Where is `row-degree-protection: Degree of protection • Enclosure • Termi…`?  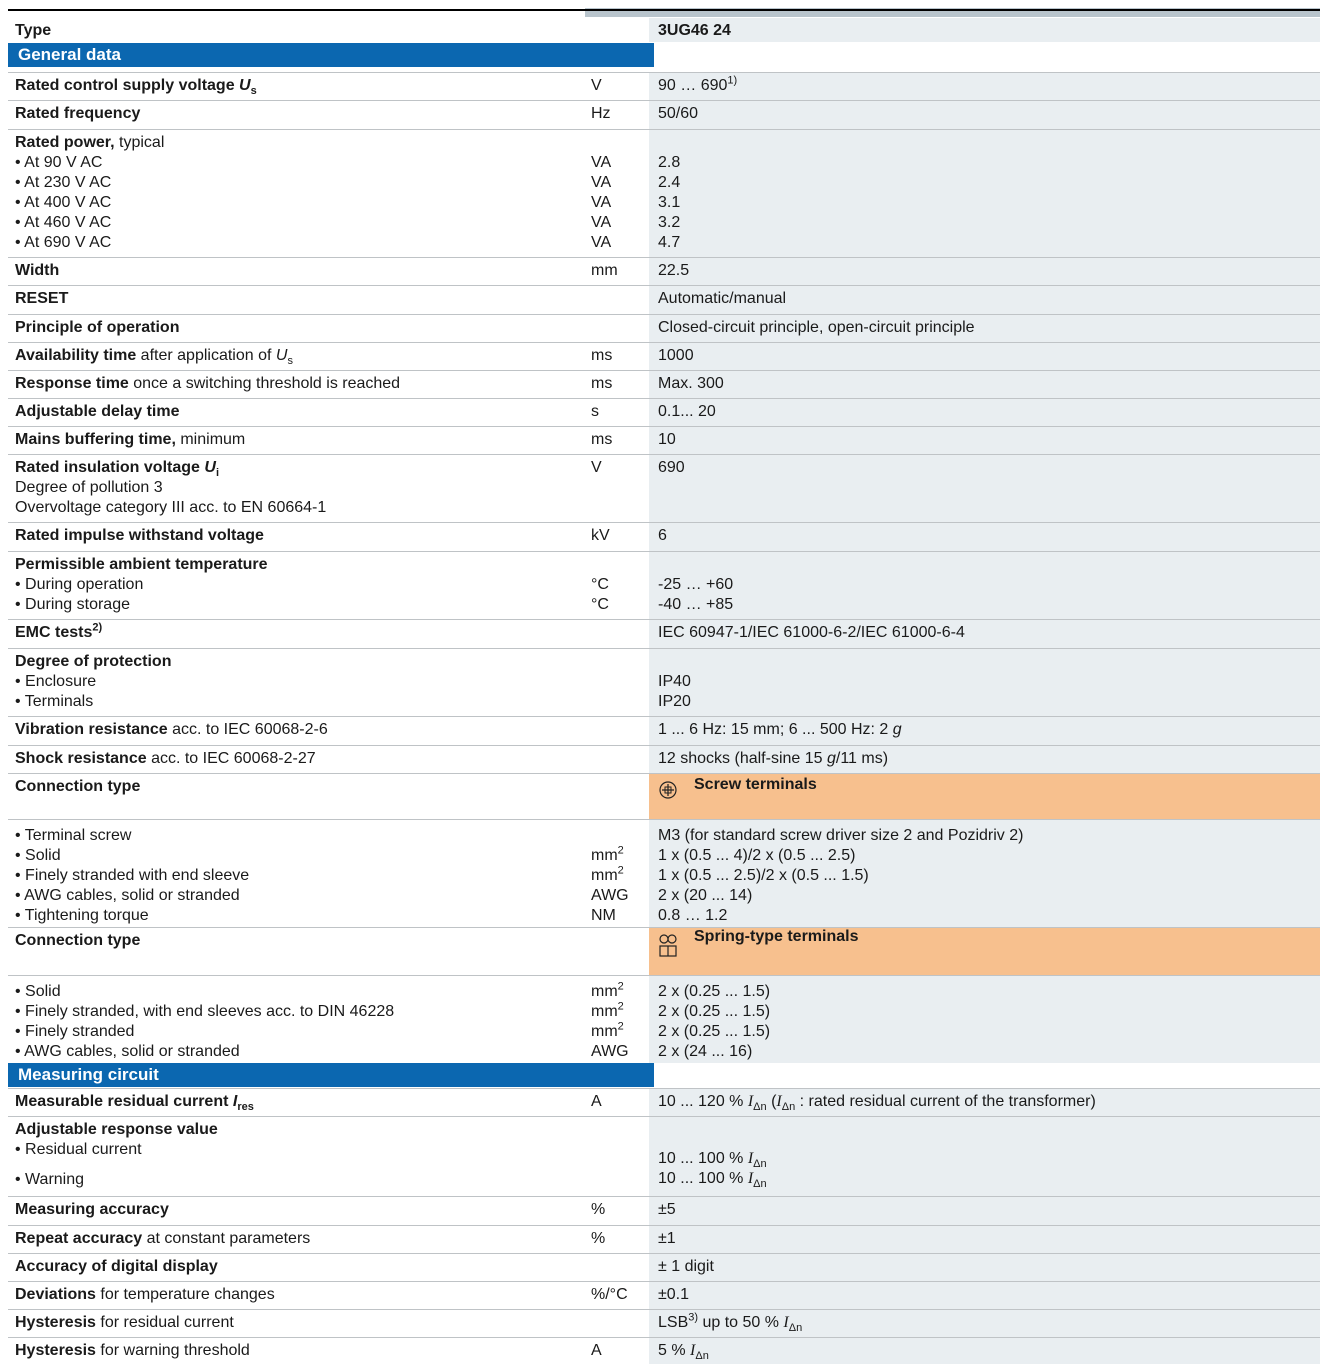 row-degree-protection: Degree of protection • Enclosure • Termi… is located at coordinates (664, 682).